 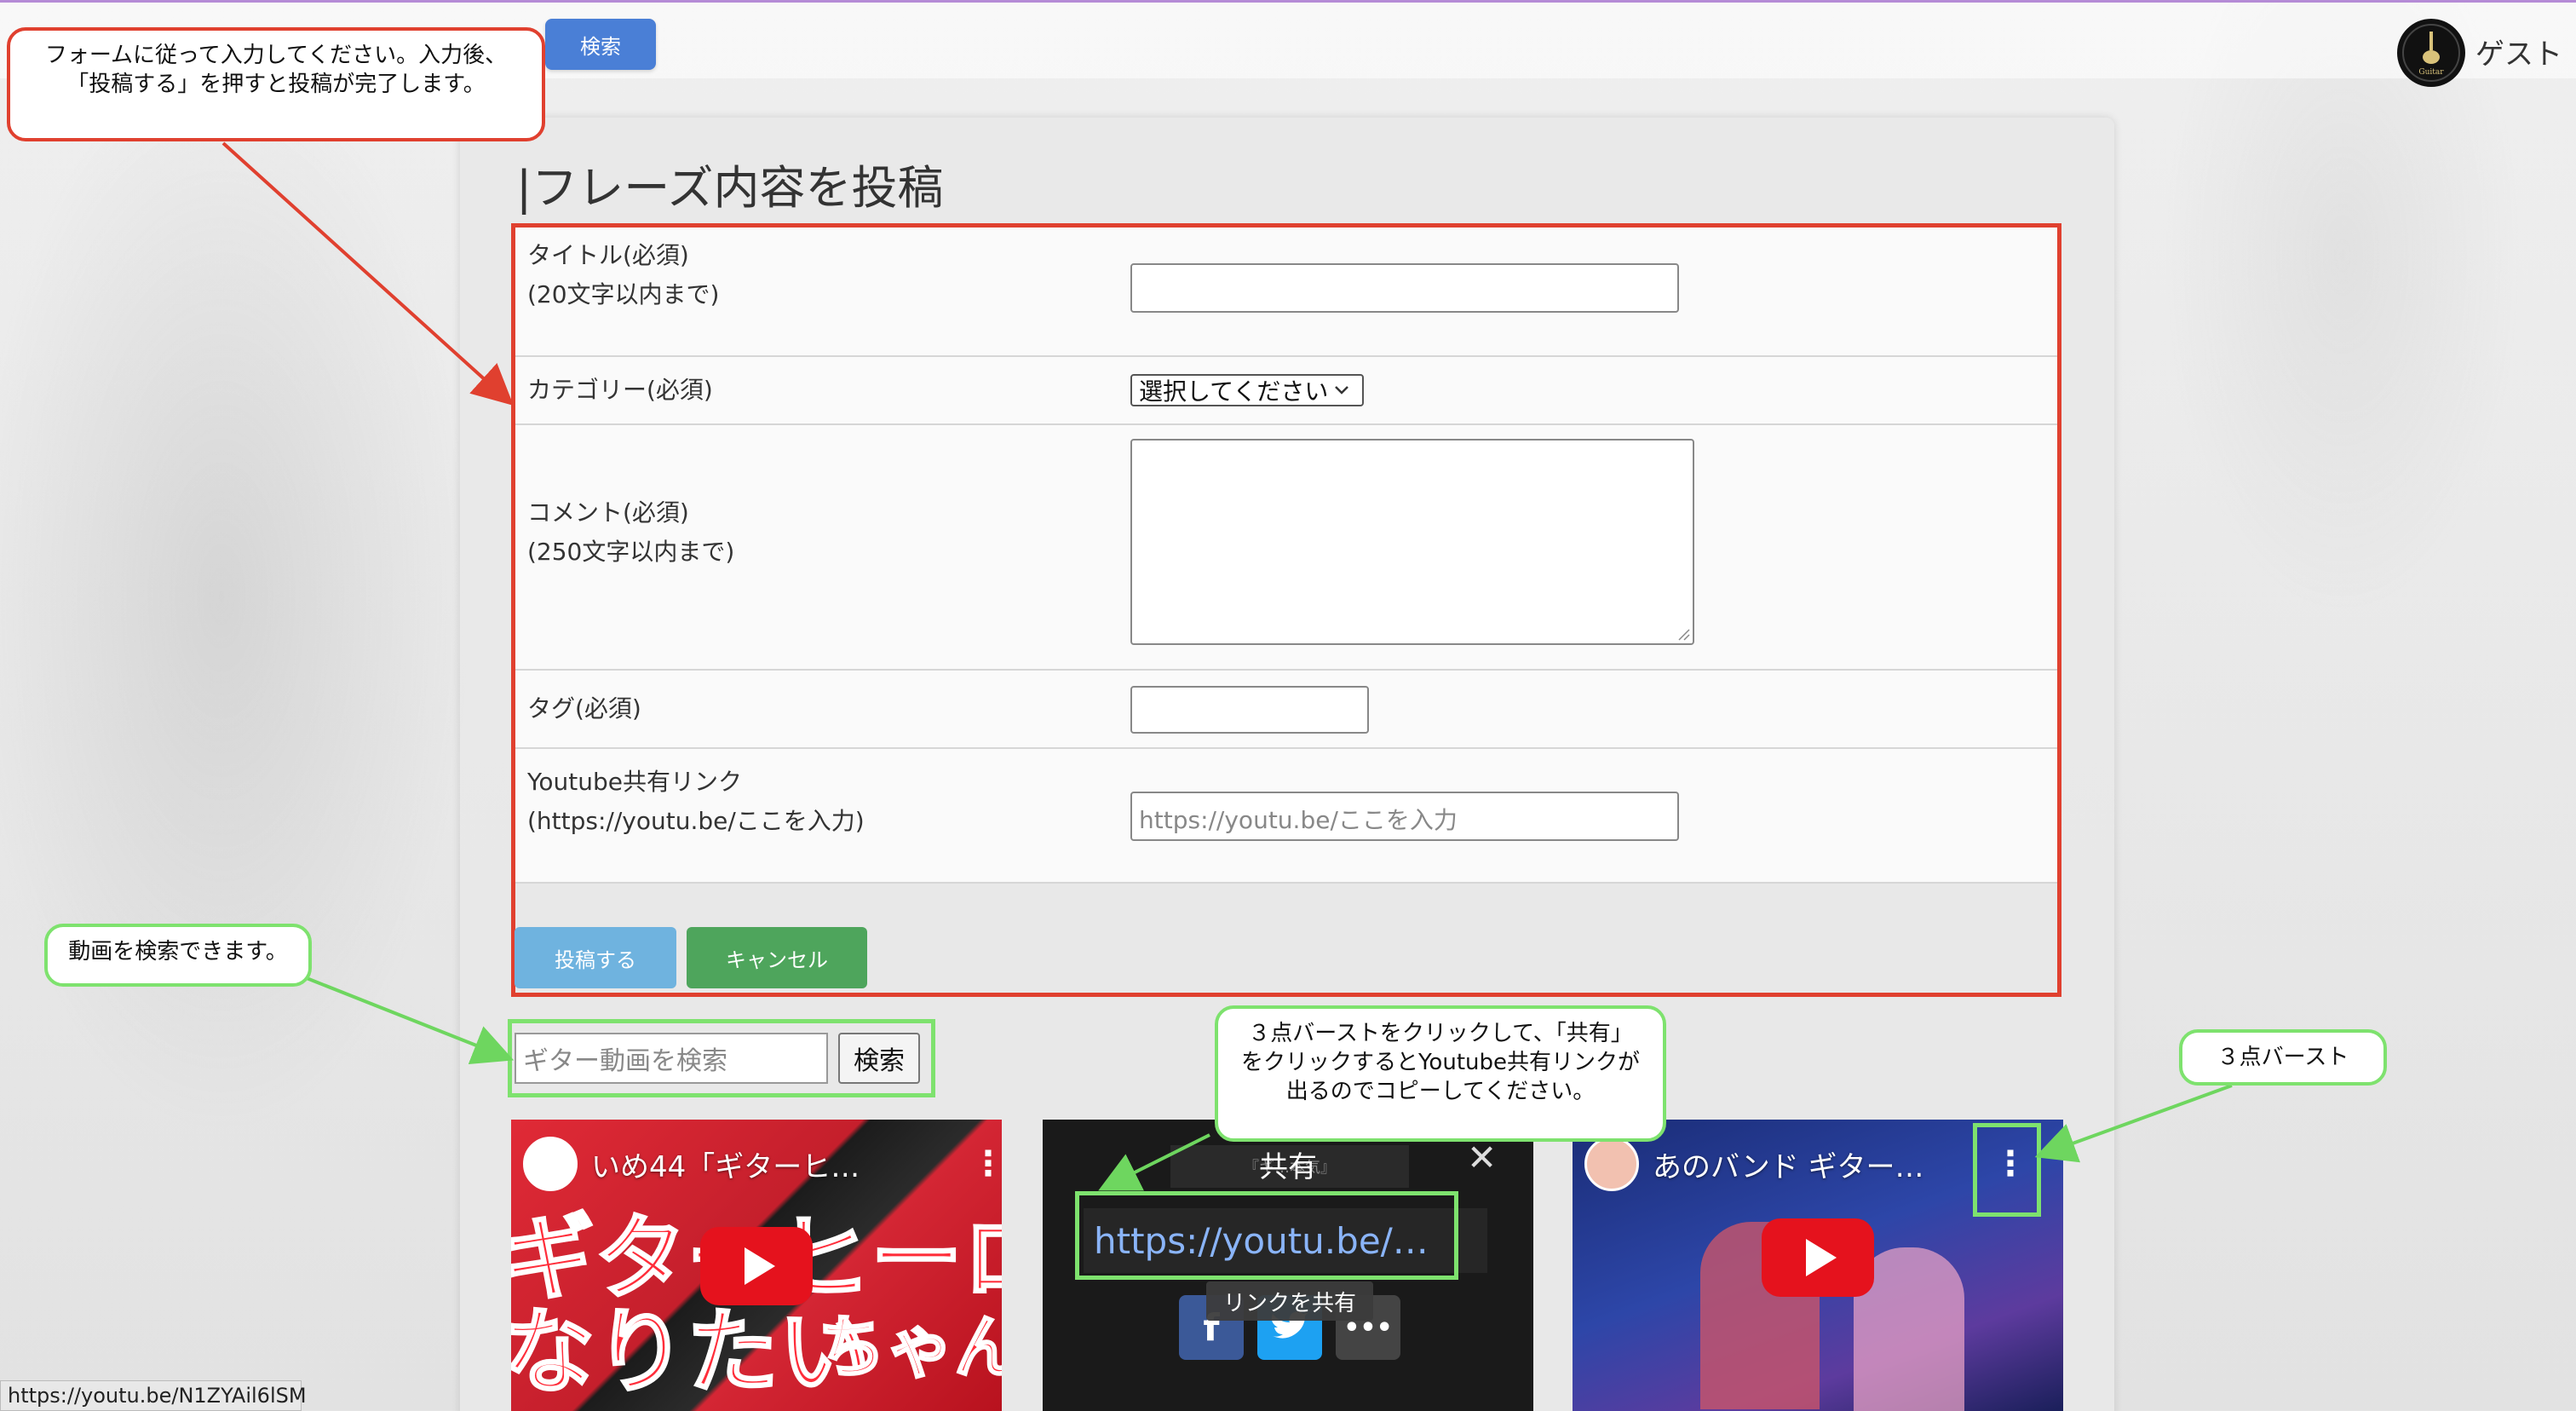 What do you see at coordinates (411, 1020) in the screenshot?
I see `search-help-arrow` at bounding box center [411, 1020].